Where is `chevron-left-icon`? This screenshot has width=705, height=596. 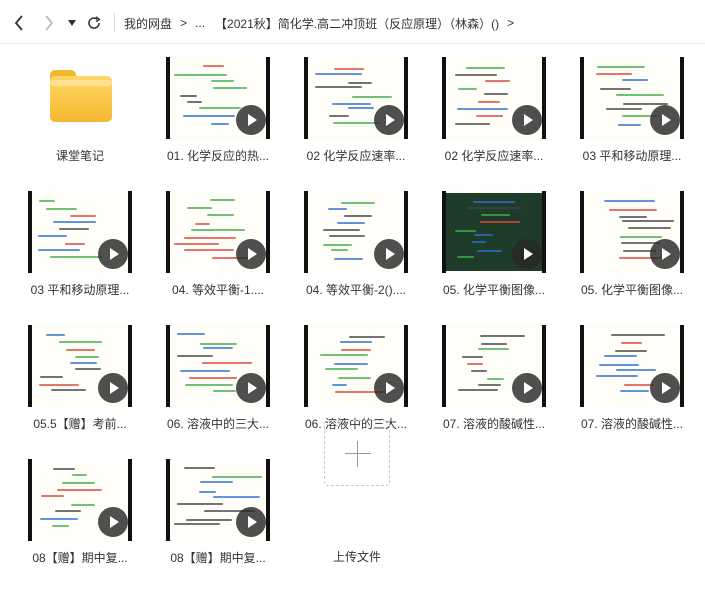 chevron-left-icon is located at coordinates (19, 23).